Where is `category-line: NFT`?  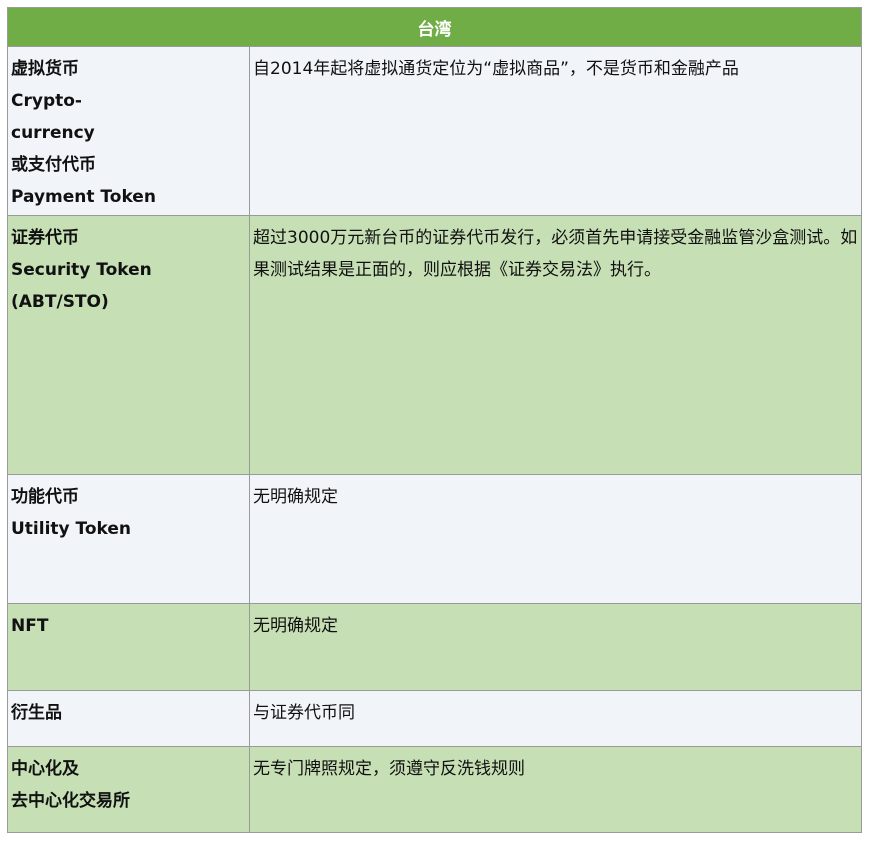 category-line: NFT is located at coordinates (30, 626).